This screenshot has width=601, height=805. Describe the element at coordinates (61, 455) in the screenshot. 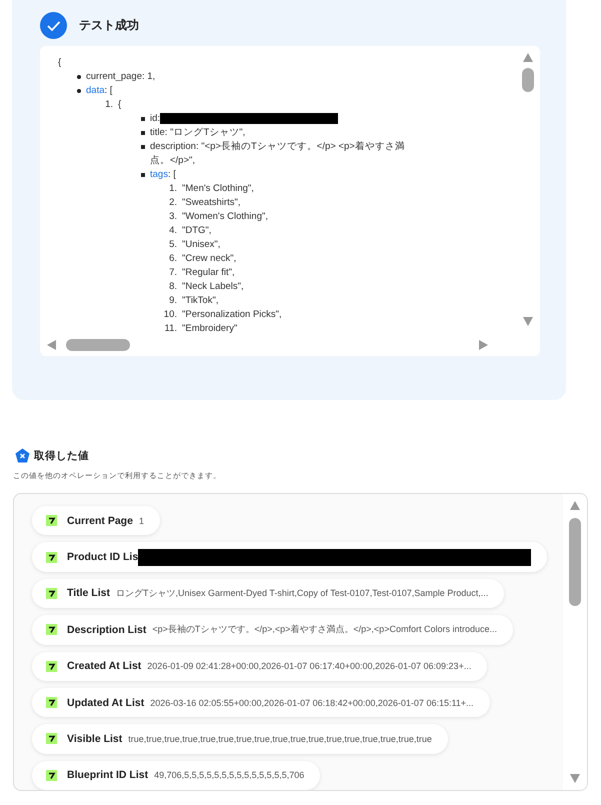

I see `section-title: 取得した値` at that location.